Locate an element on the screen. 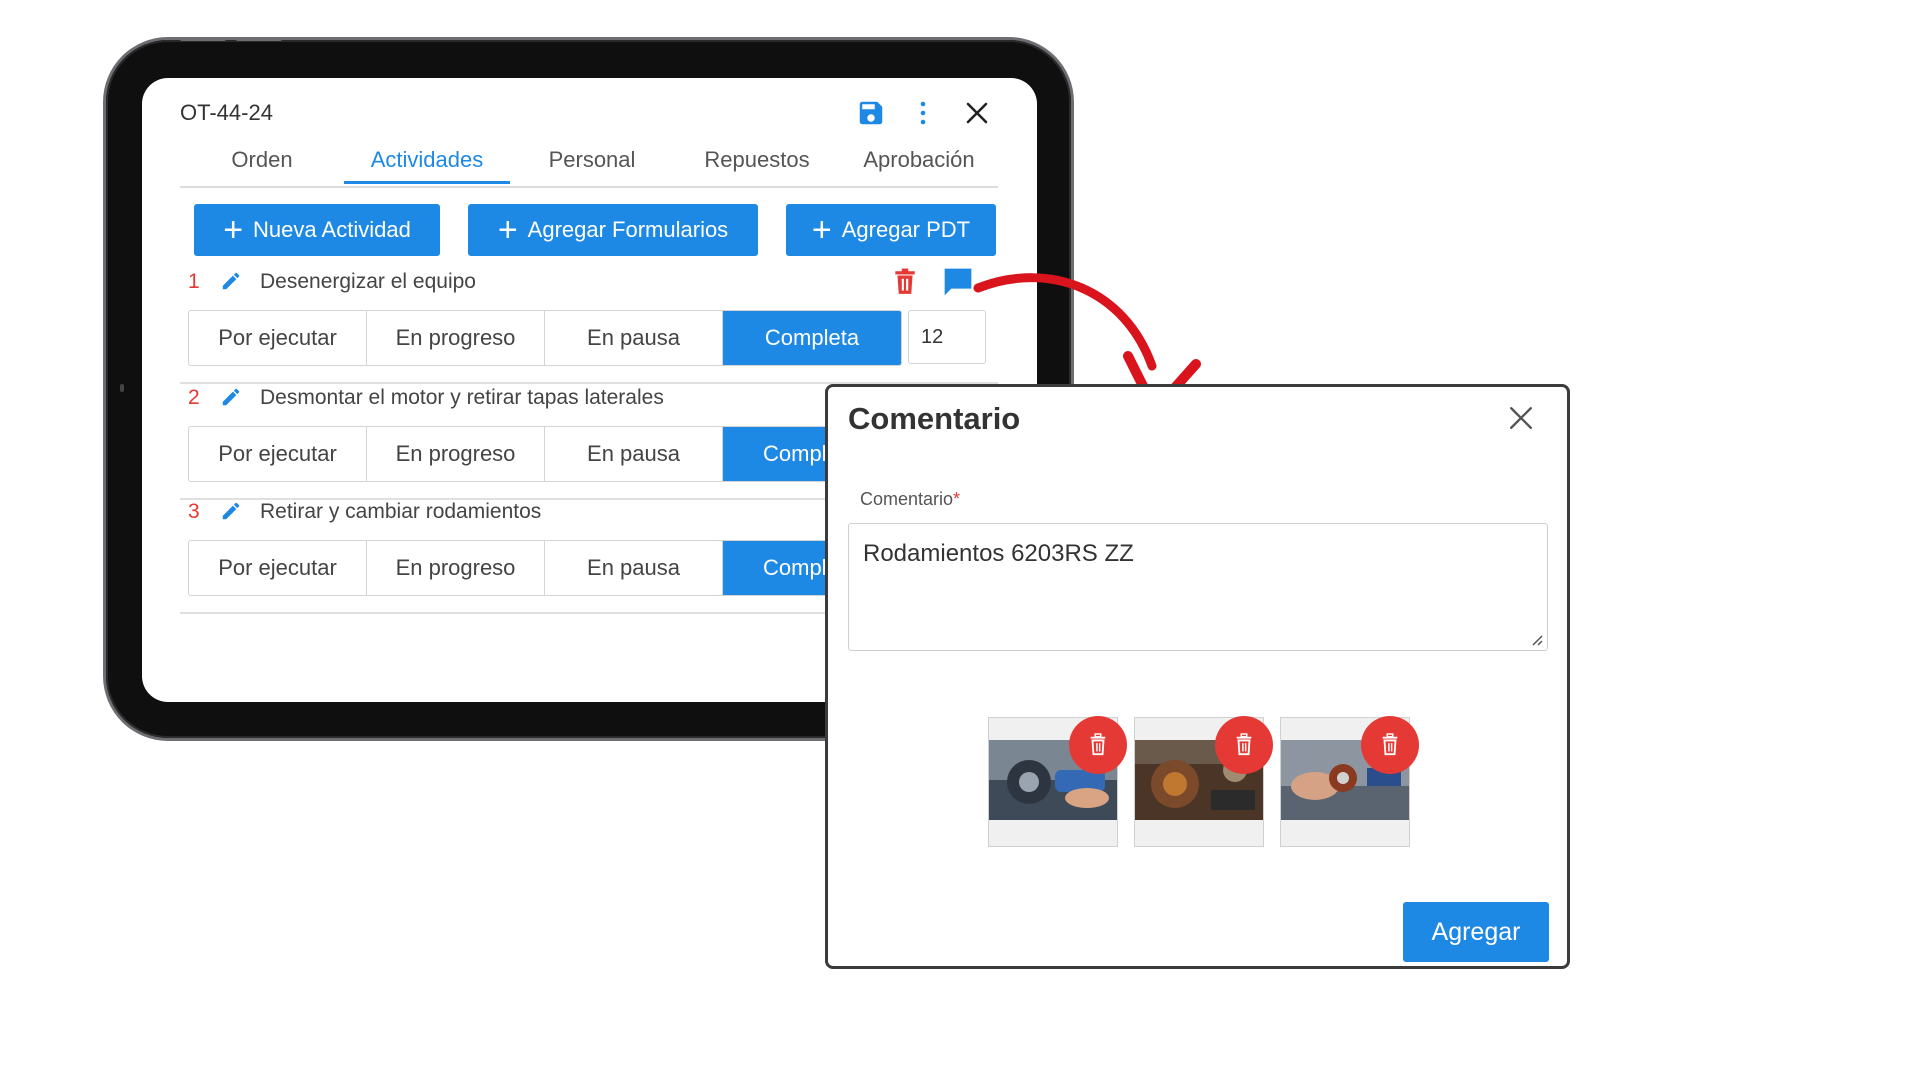 The image size is (1920, 1080). more-vertical-icon is located at coordinates (923, 113).